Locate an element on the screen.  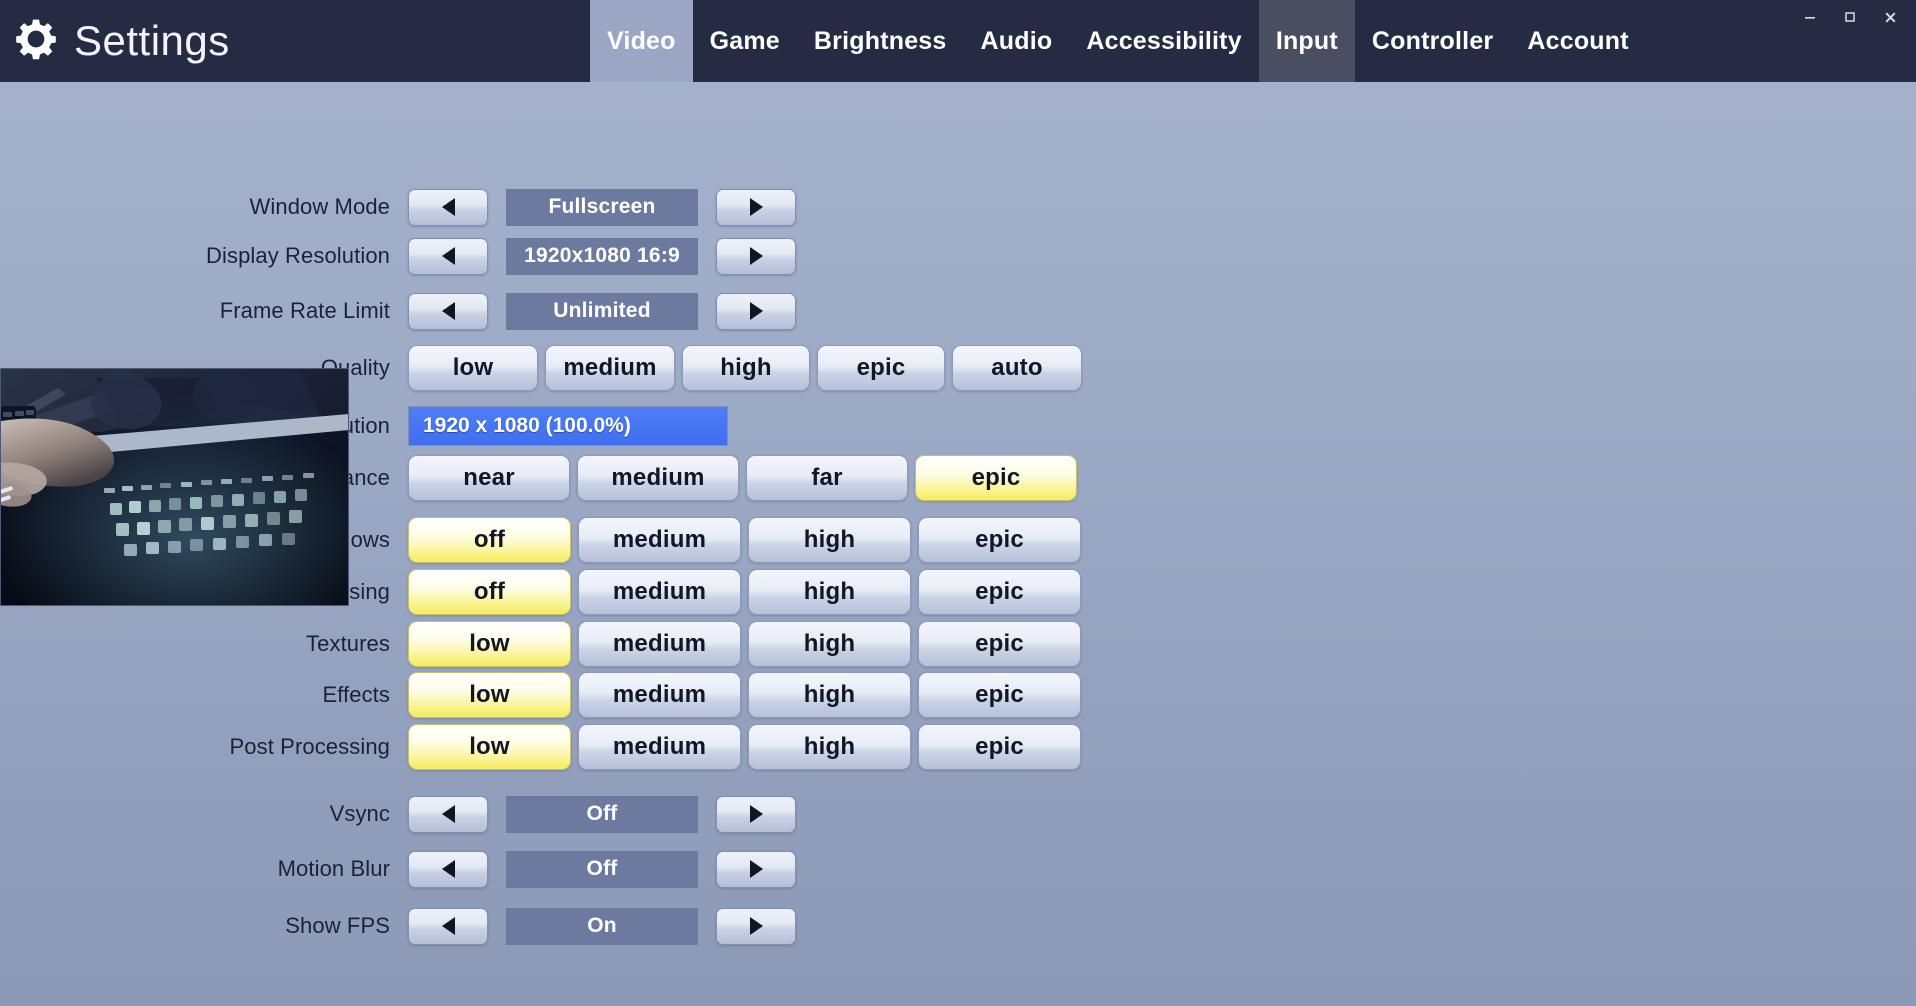
setting-row: Window Mode Fullscreen is located at coordinates (958, 207).